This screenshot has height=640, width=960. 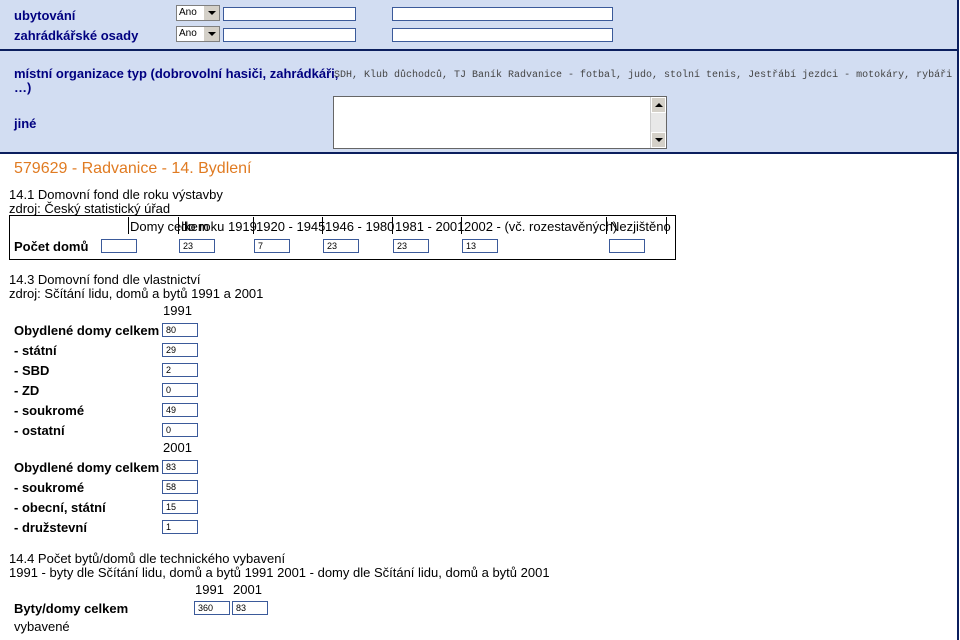 What do you see at coordinates (430, 226) in the screenshot?
I see `s141-header-4: 1981 - 2001` at bounding box center [430, 226].